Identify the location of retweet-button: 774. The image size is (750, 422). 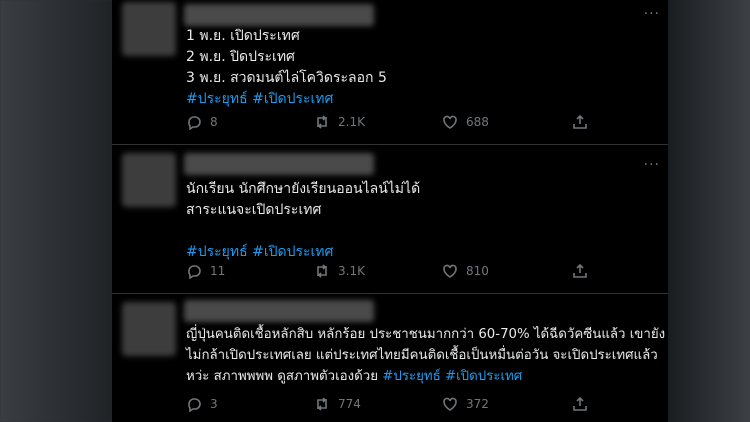
(337, 404).